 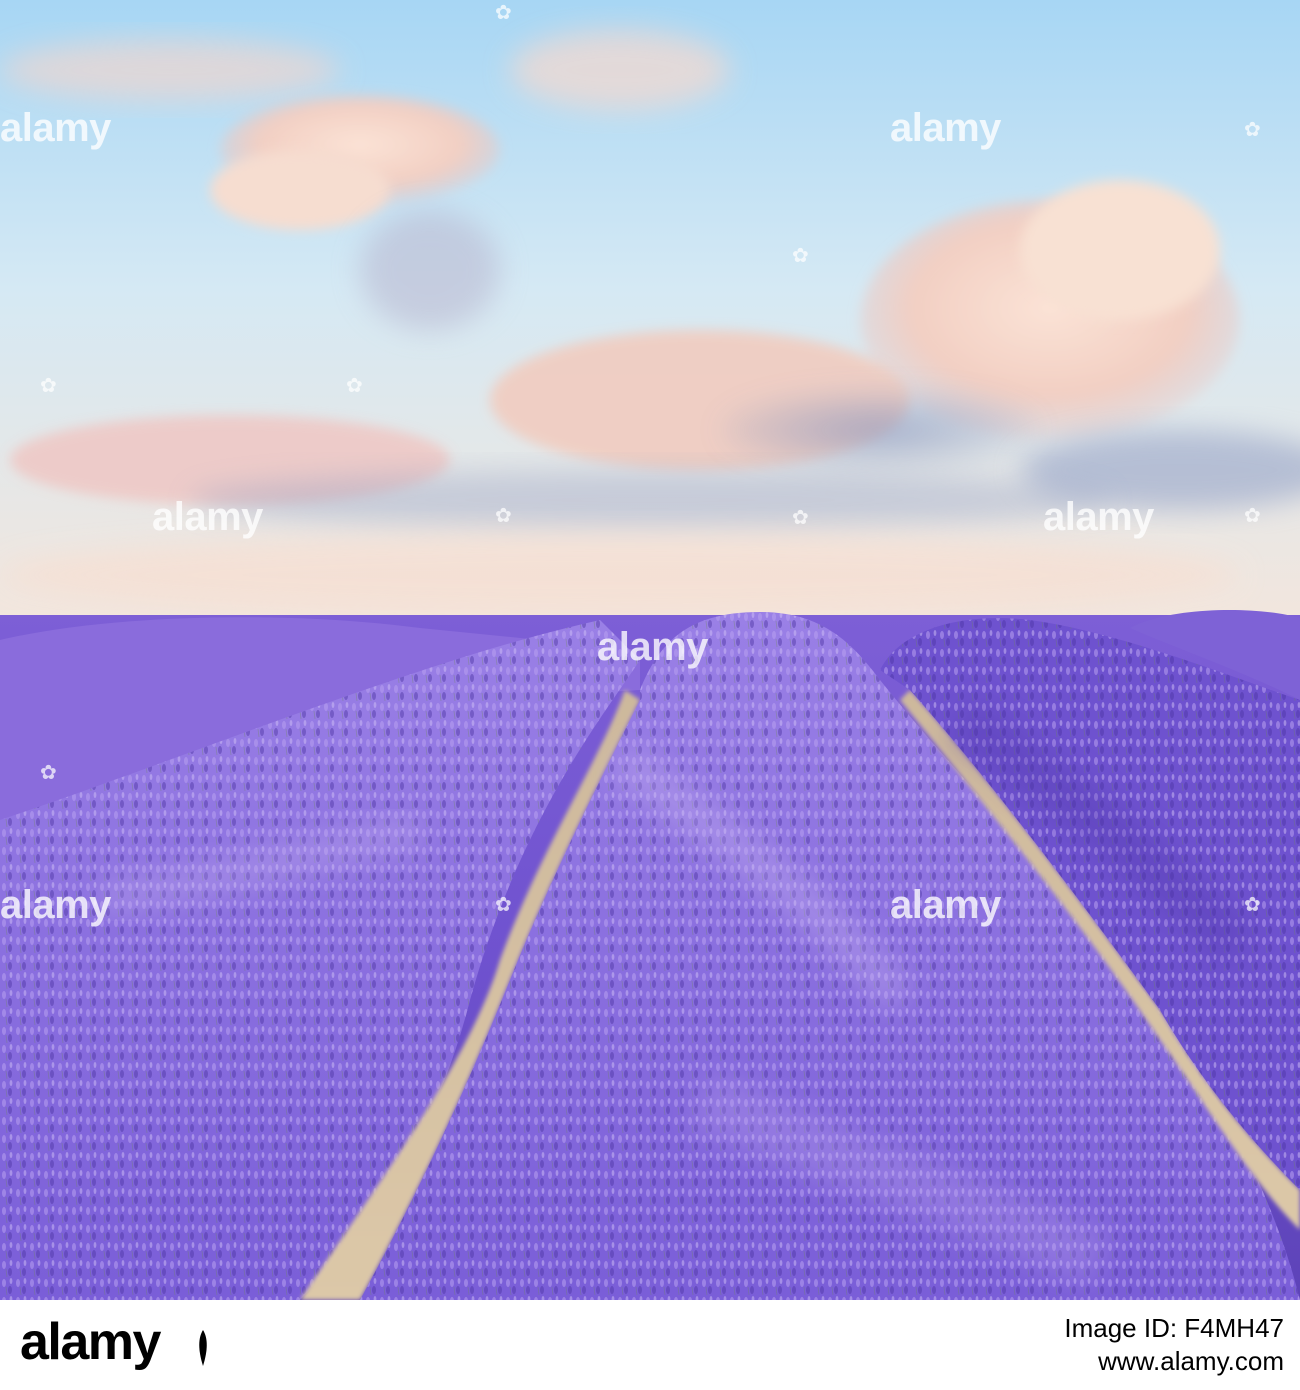 What do you see at coordinates (1174, 1328) in the screenshot?
I see `image-id: Image ID: F4MH47` at bounding box center [1174, 1328].